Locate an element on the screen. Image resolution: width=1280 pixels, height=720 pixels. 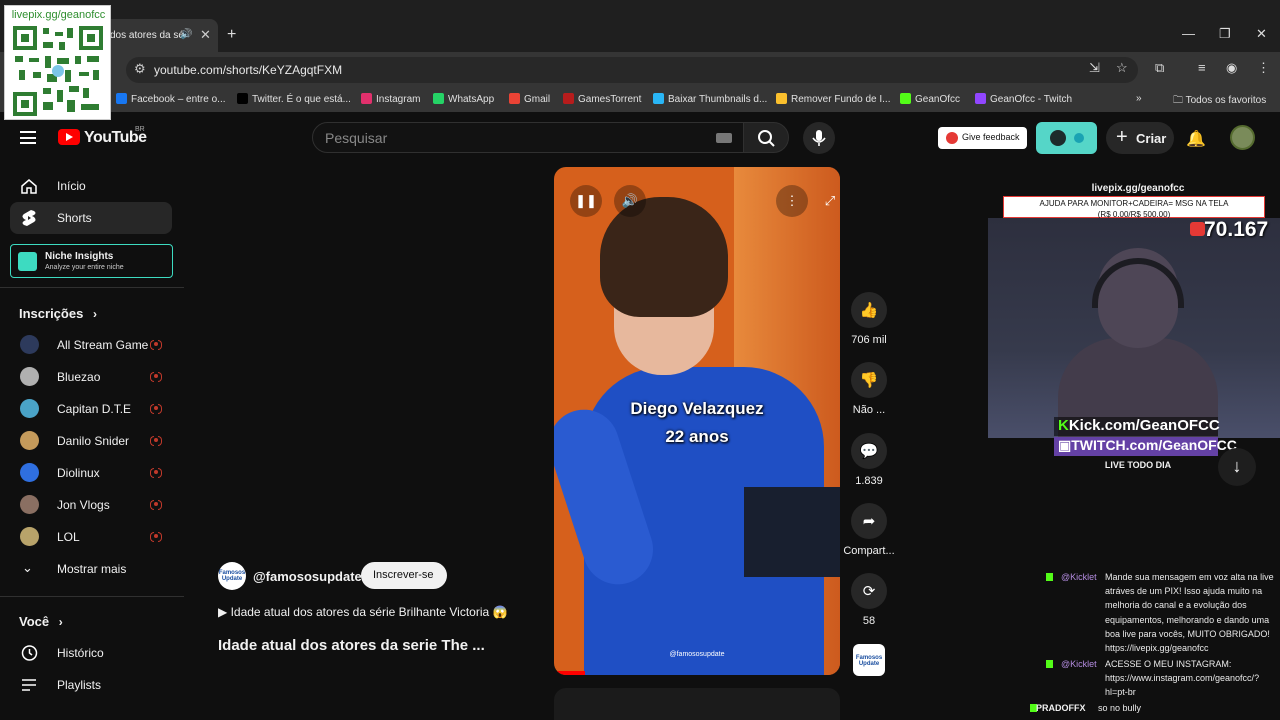
next-short-preview is located at coordinates (697, 704).